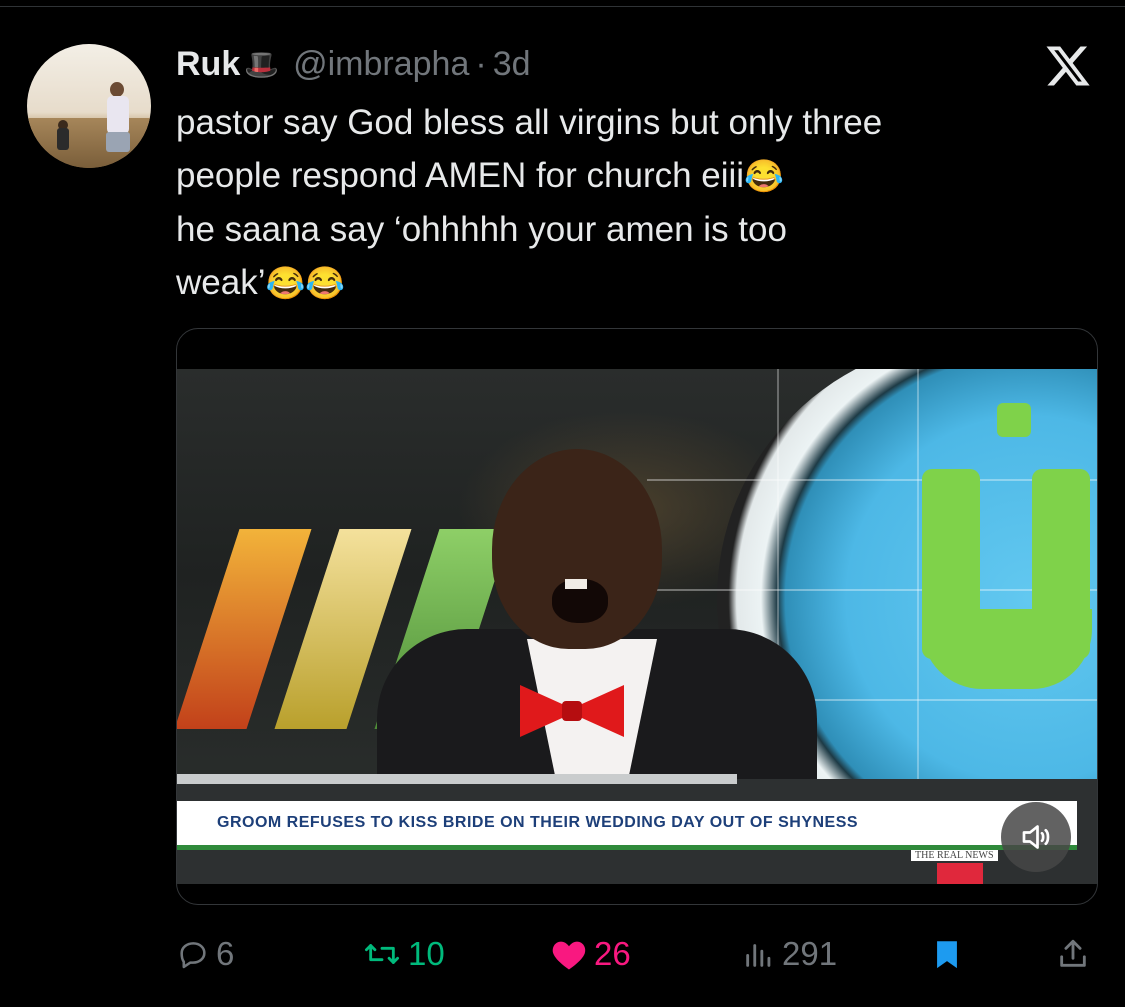 The height and width of the screenshot is (1007, 1125). I want to click on top-hat-emoji: 🎩, so click(262, 64).